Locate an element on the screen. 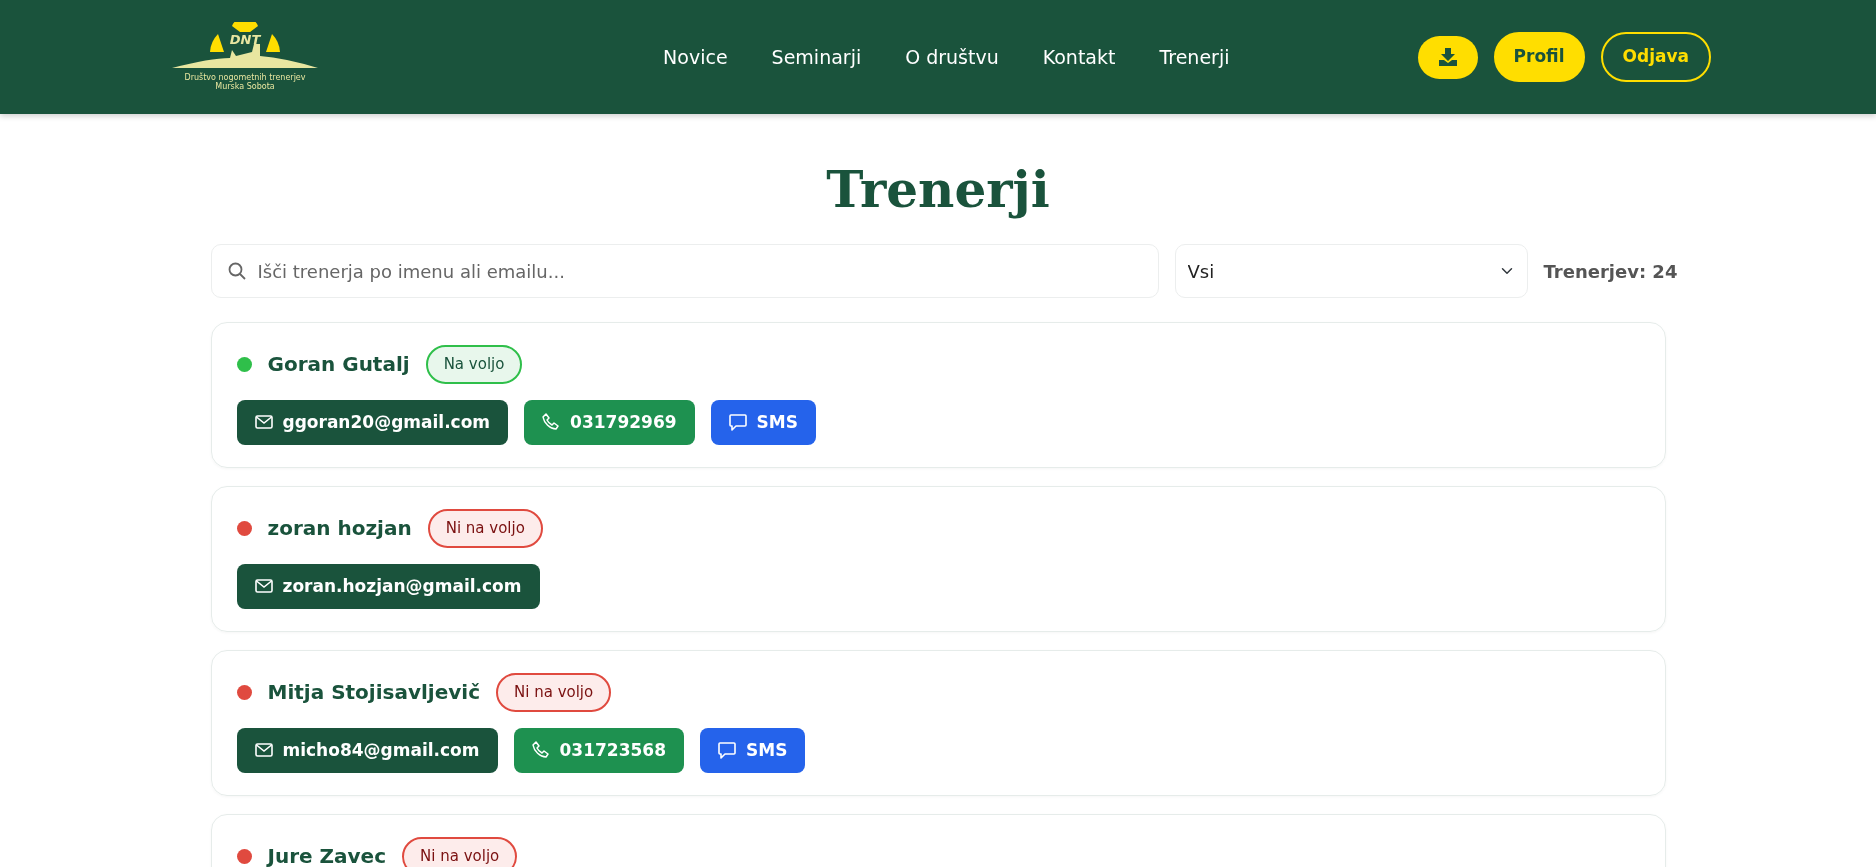  email-button: micho84@gmail.com is located at coordinates (367, 750).